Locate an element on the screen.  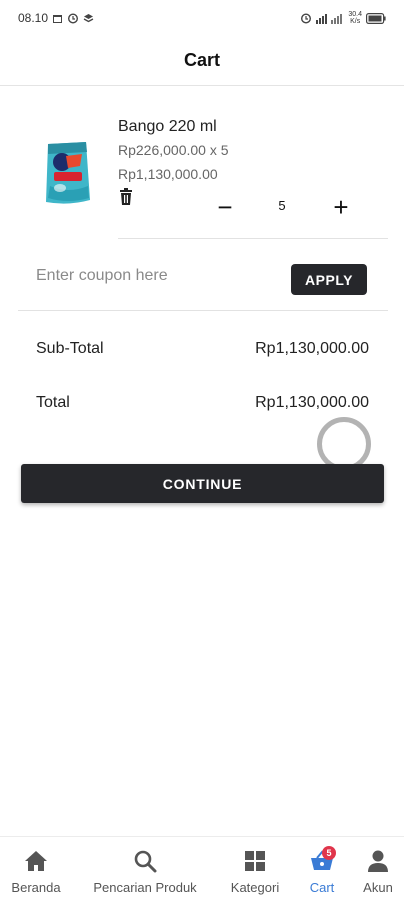
coupon-input is located at coordinates (156, 276).